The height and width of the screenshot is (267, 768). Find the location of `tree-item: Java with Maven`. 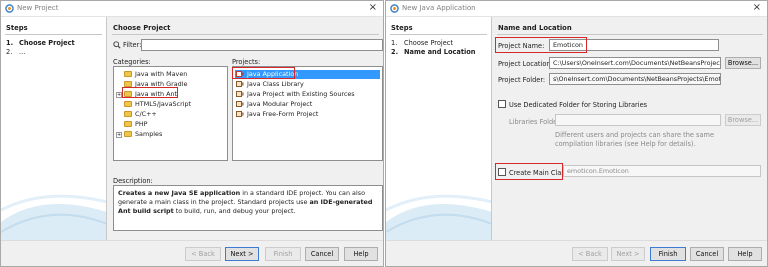

tree-item: Java with Maven is located at coordinates (155, 74).